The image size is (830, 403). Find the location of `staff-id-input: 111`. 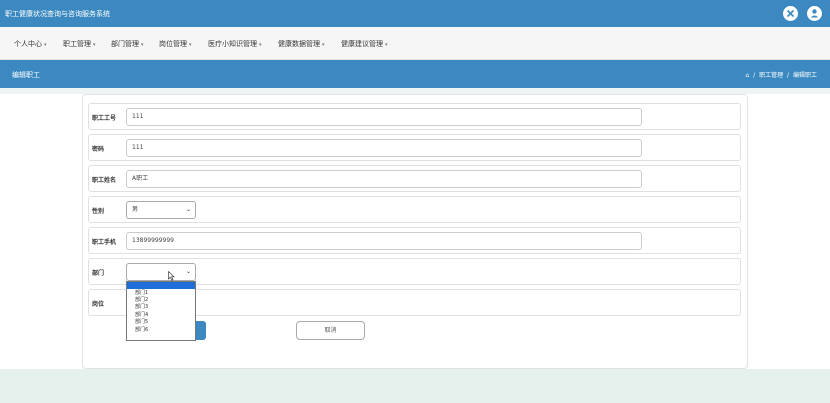

staff-id-input: 111 is located at coordinates (384, 117).